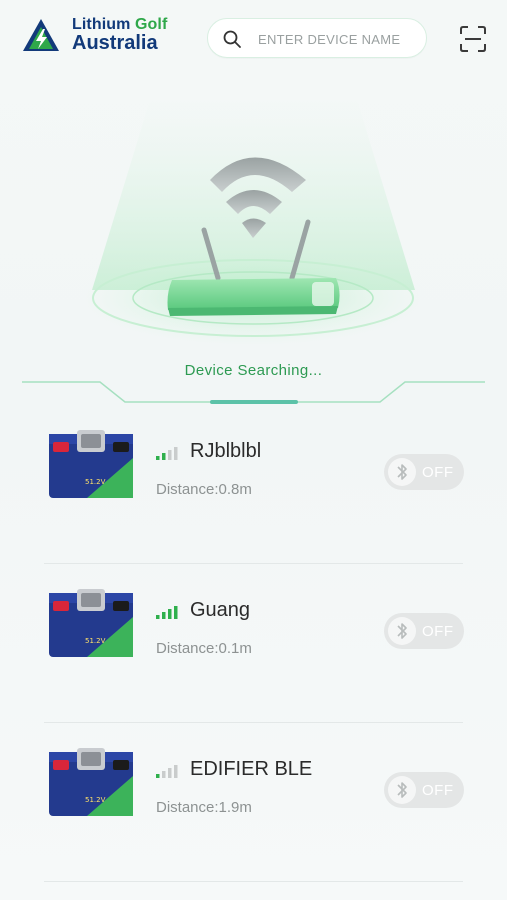 The image size is (507, 900). Describe the element at coordinates (253, 392) in the screenshot. I see `section-divider` at that location.